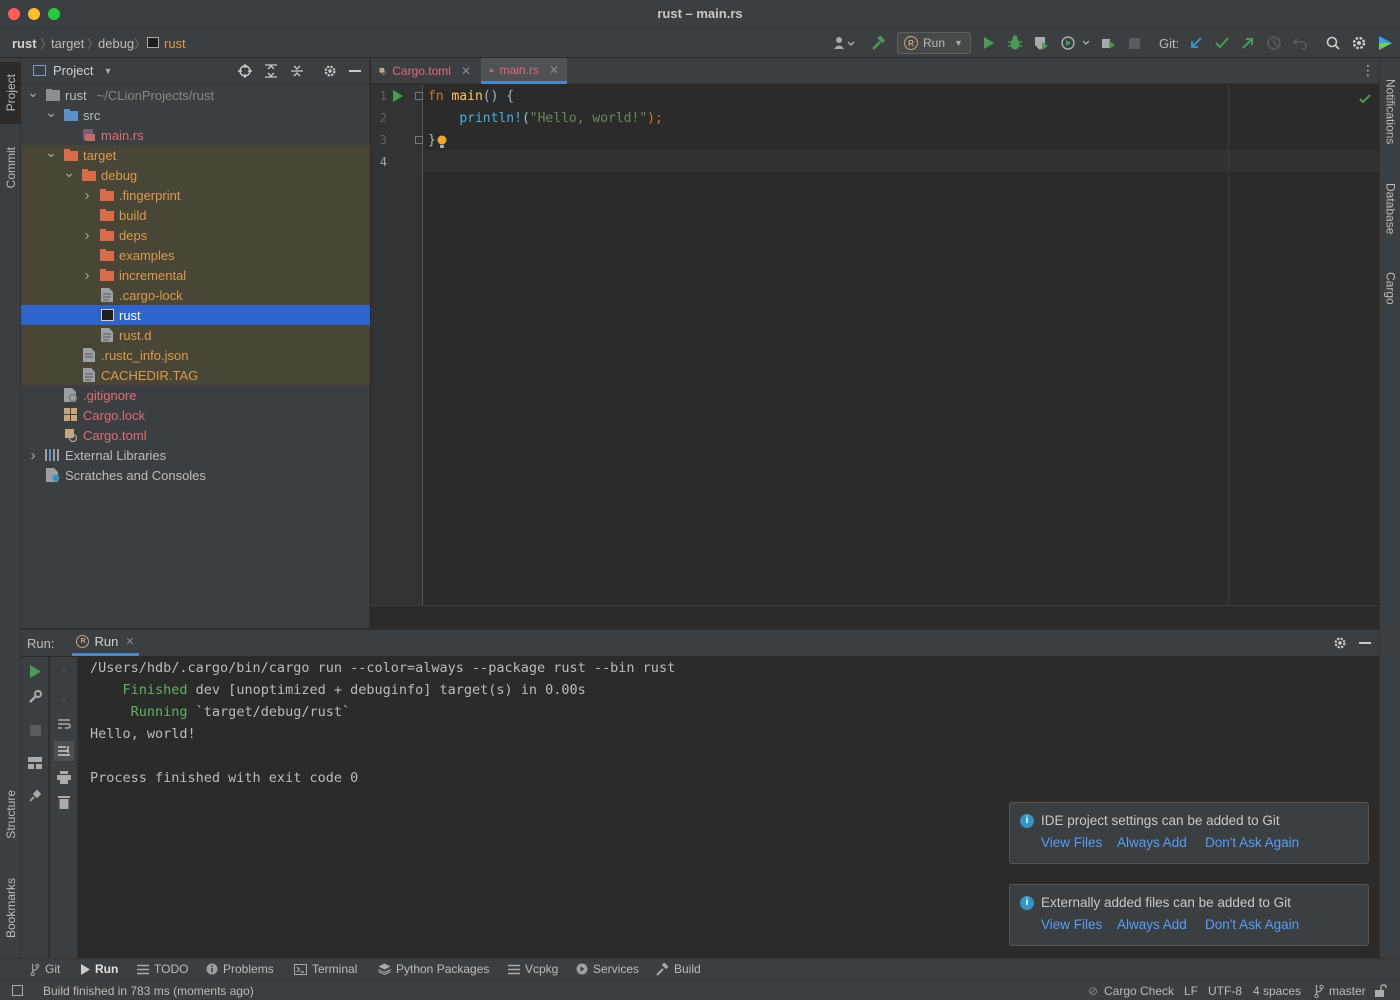  I want to click on collapse-all-icon, so click(297, 72).